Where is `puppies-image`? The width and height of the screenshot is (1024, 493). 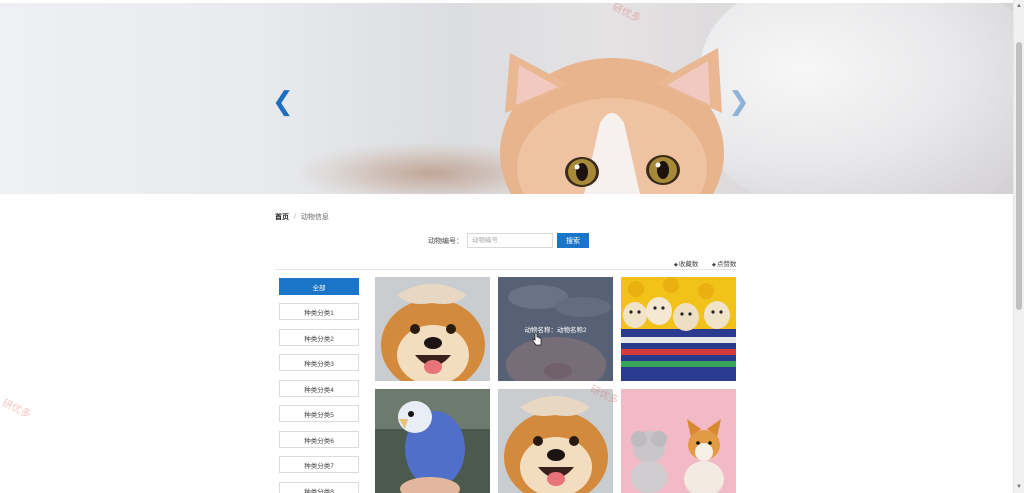 puppies-image is located at coordinates (678, 329).